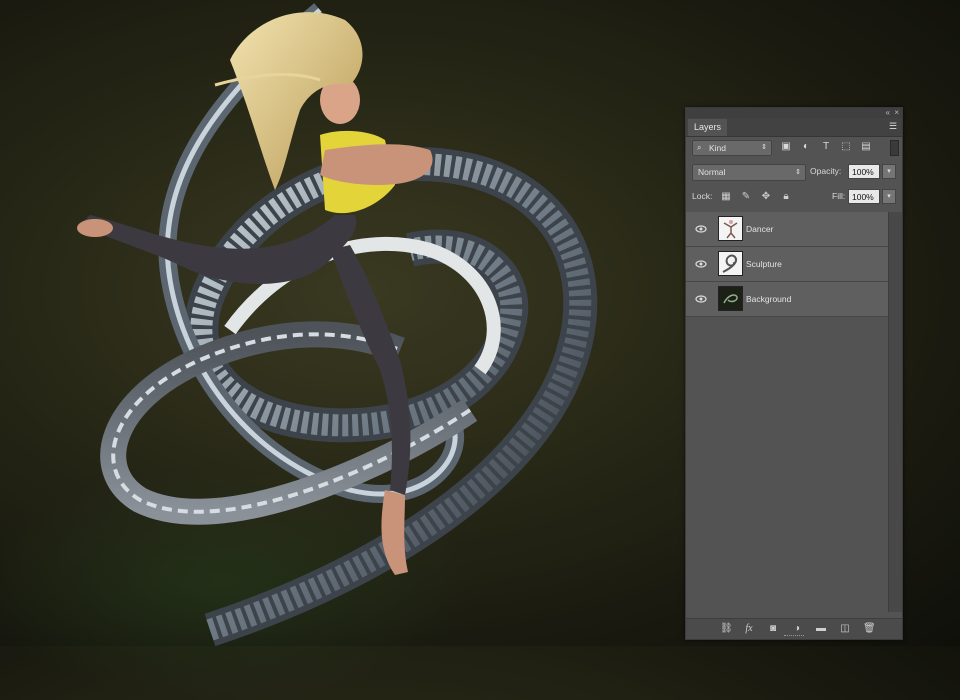  What do you see at coordinates (839, 196) in the screenshot?
I see `fill-label: Fill:` at bounding box center [839, 196].